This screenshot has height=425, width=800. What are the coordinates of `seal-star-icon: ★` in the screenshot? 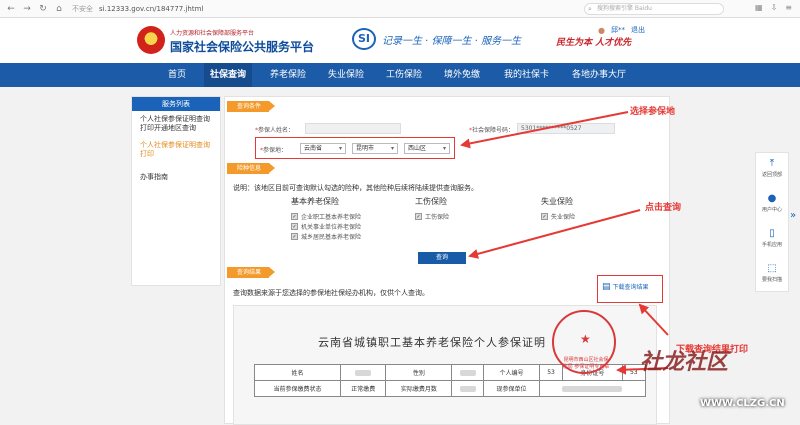 It's located at (585, 339).